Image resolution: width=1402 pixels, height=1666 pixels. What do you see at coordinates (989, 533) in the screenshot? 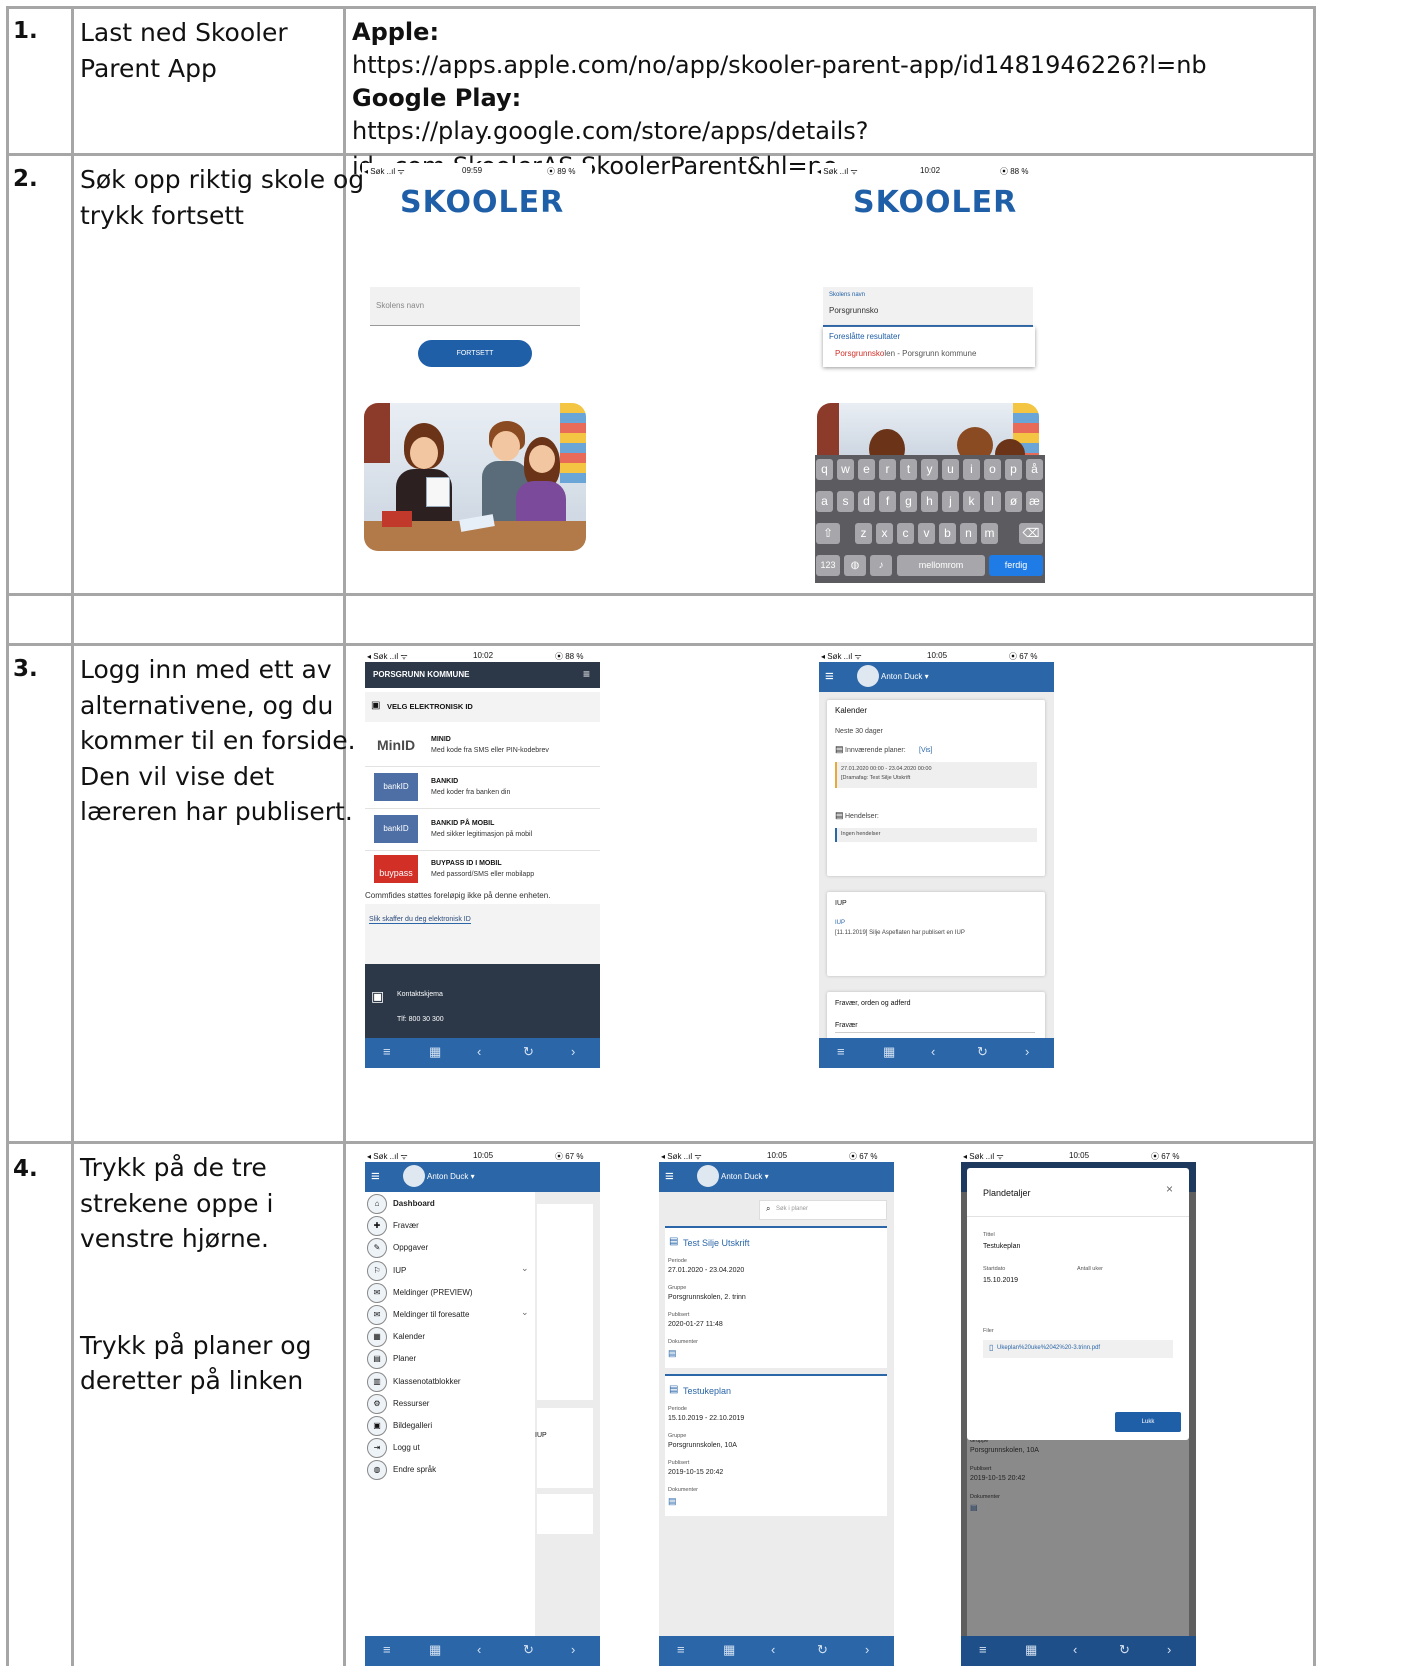
I see `keyboard-key: m` at bounding box center [989, 533].